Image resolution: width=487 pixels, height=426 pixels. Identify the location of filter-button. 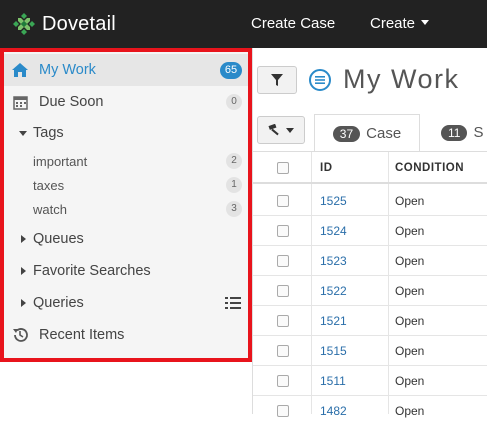
(277, 80).